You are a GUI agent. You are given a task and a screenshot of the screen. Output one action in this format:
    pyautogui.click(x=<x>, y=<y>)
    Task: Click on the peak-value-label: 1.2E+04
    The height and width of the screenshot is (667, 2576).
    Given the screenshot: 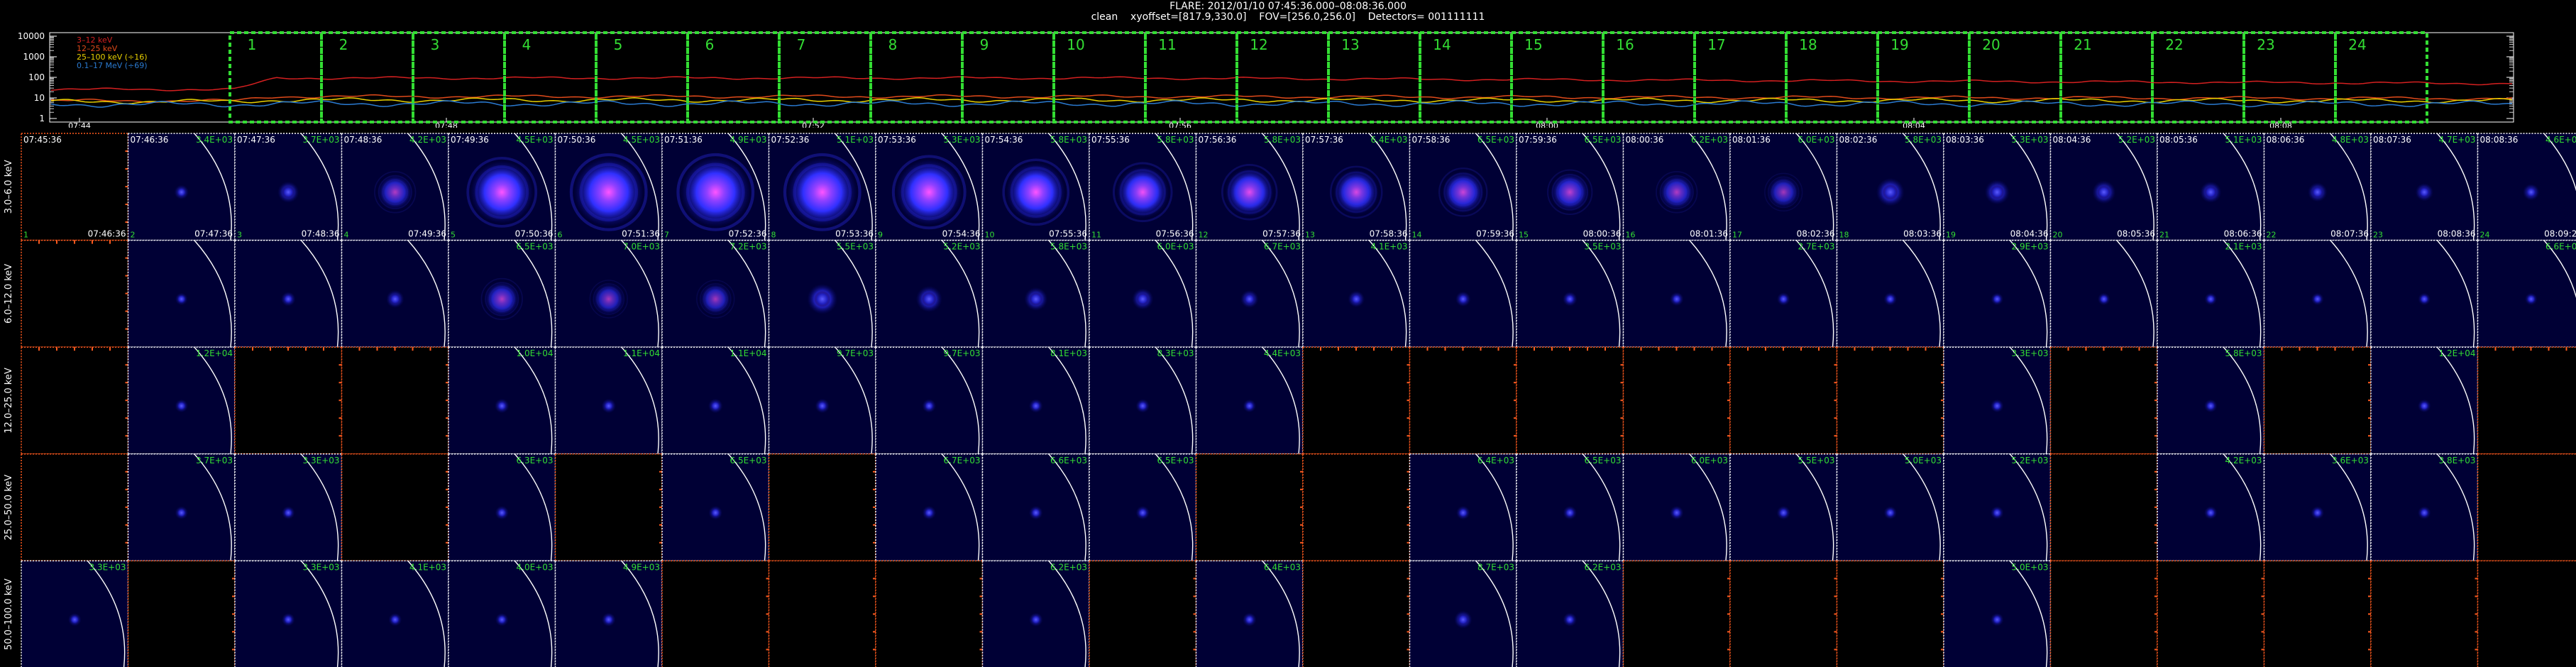 What is the action you would take?
    pyautogui.click(x=2457, y=353)
    